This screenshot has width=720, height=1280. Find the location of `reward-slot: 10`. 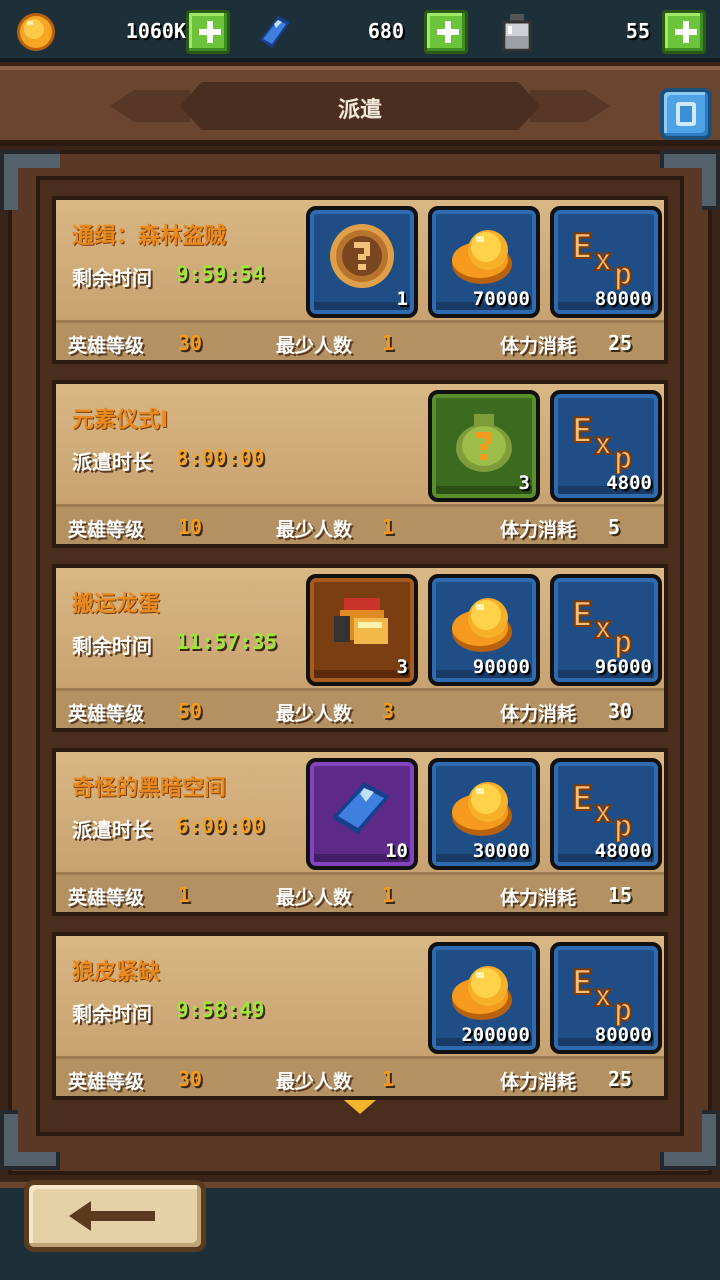

reward-slot: 10 is located at coordinates (362, 814).